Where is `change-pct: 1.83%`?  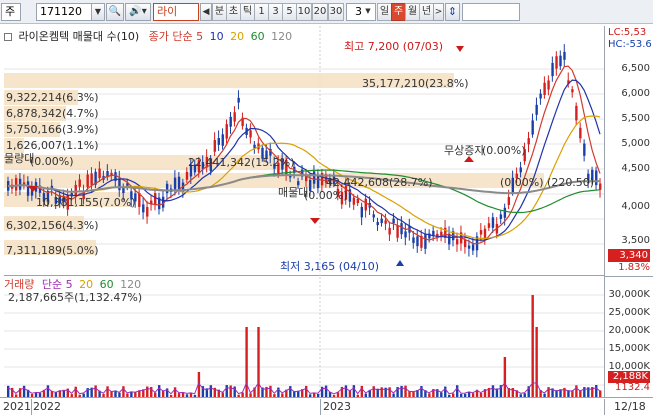
change-pct: 1.83% is located at coordinates (634, 267).